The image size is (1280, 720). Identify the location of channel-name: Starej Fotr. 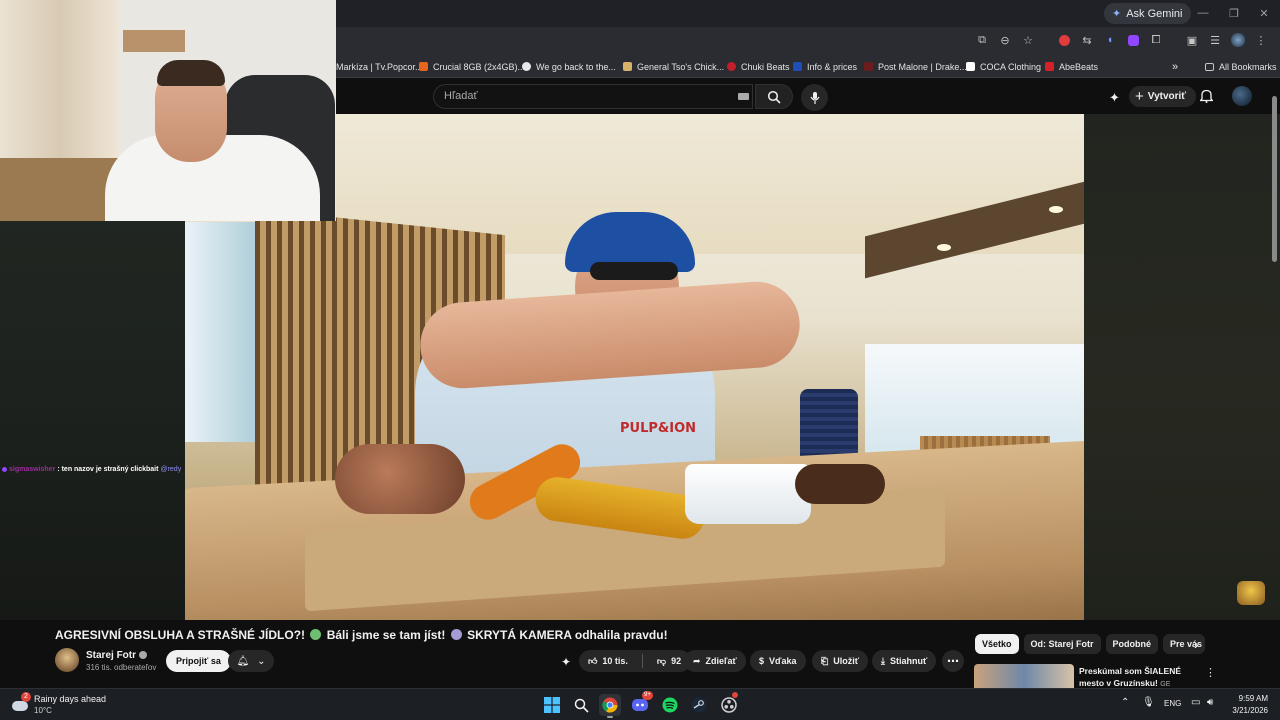
(117, 655).